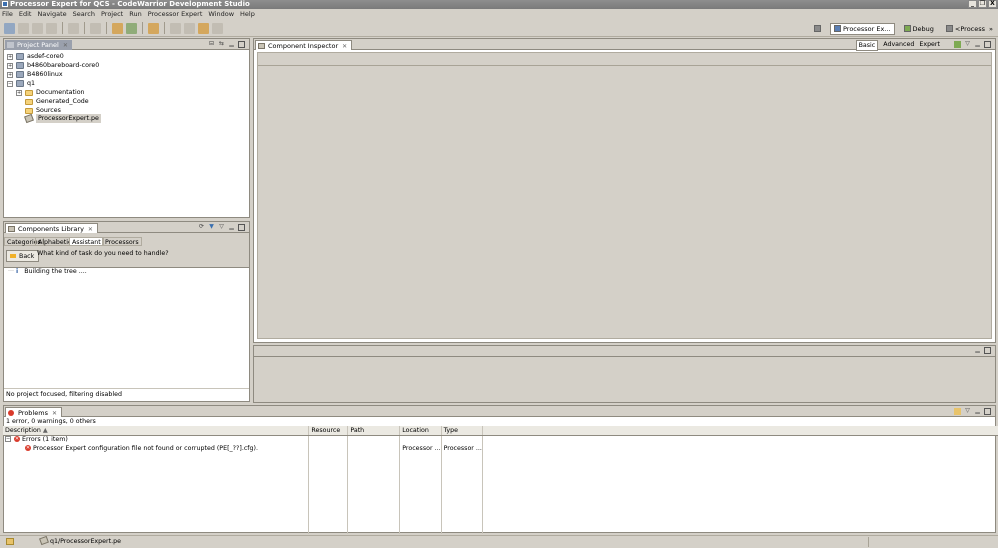  Describe the element at coordinates (982, 4) in the screenshot. I see `restore-button: ❐` at that location.